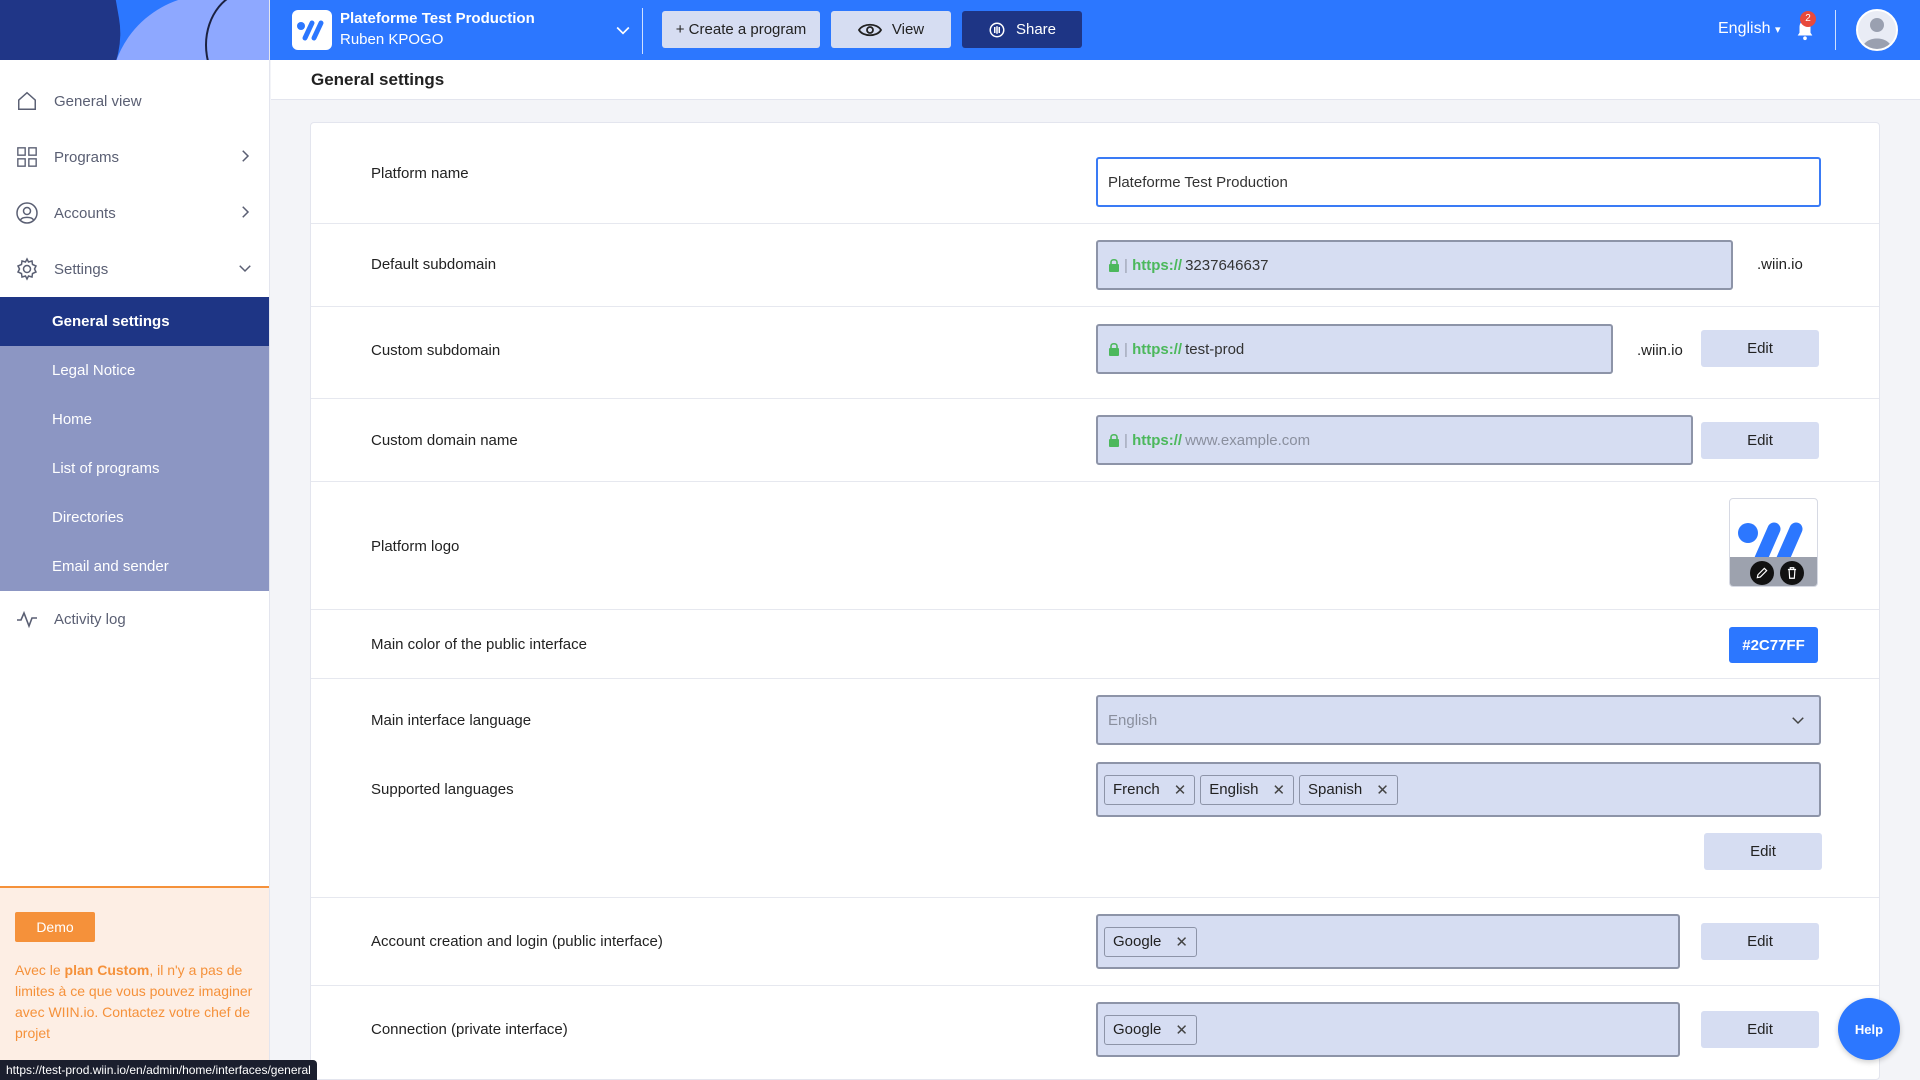  Describe the element at coordinates (891, 29) in the screenshot. I see `view-button: View` at that location.